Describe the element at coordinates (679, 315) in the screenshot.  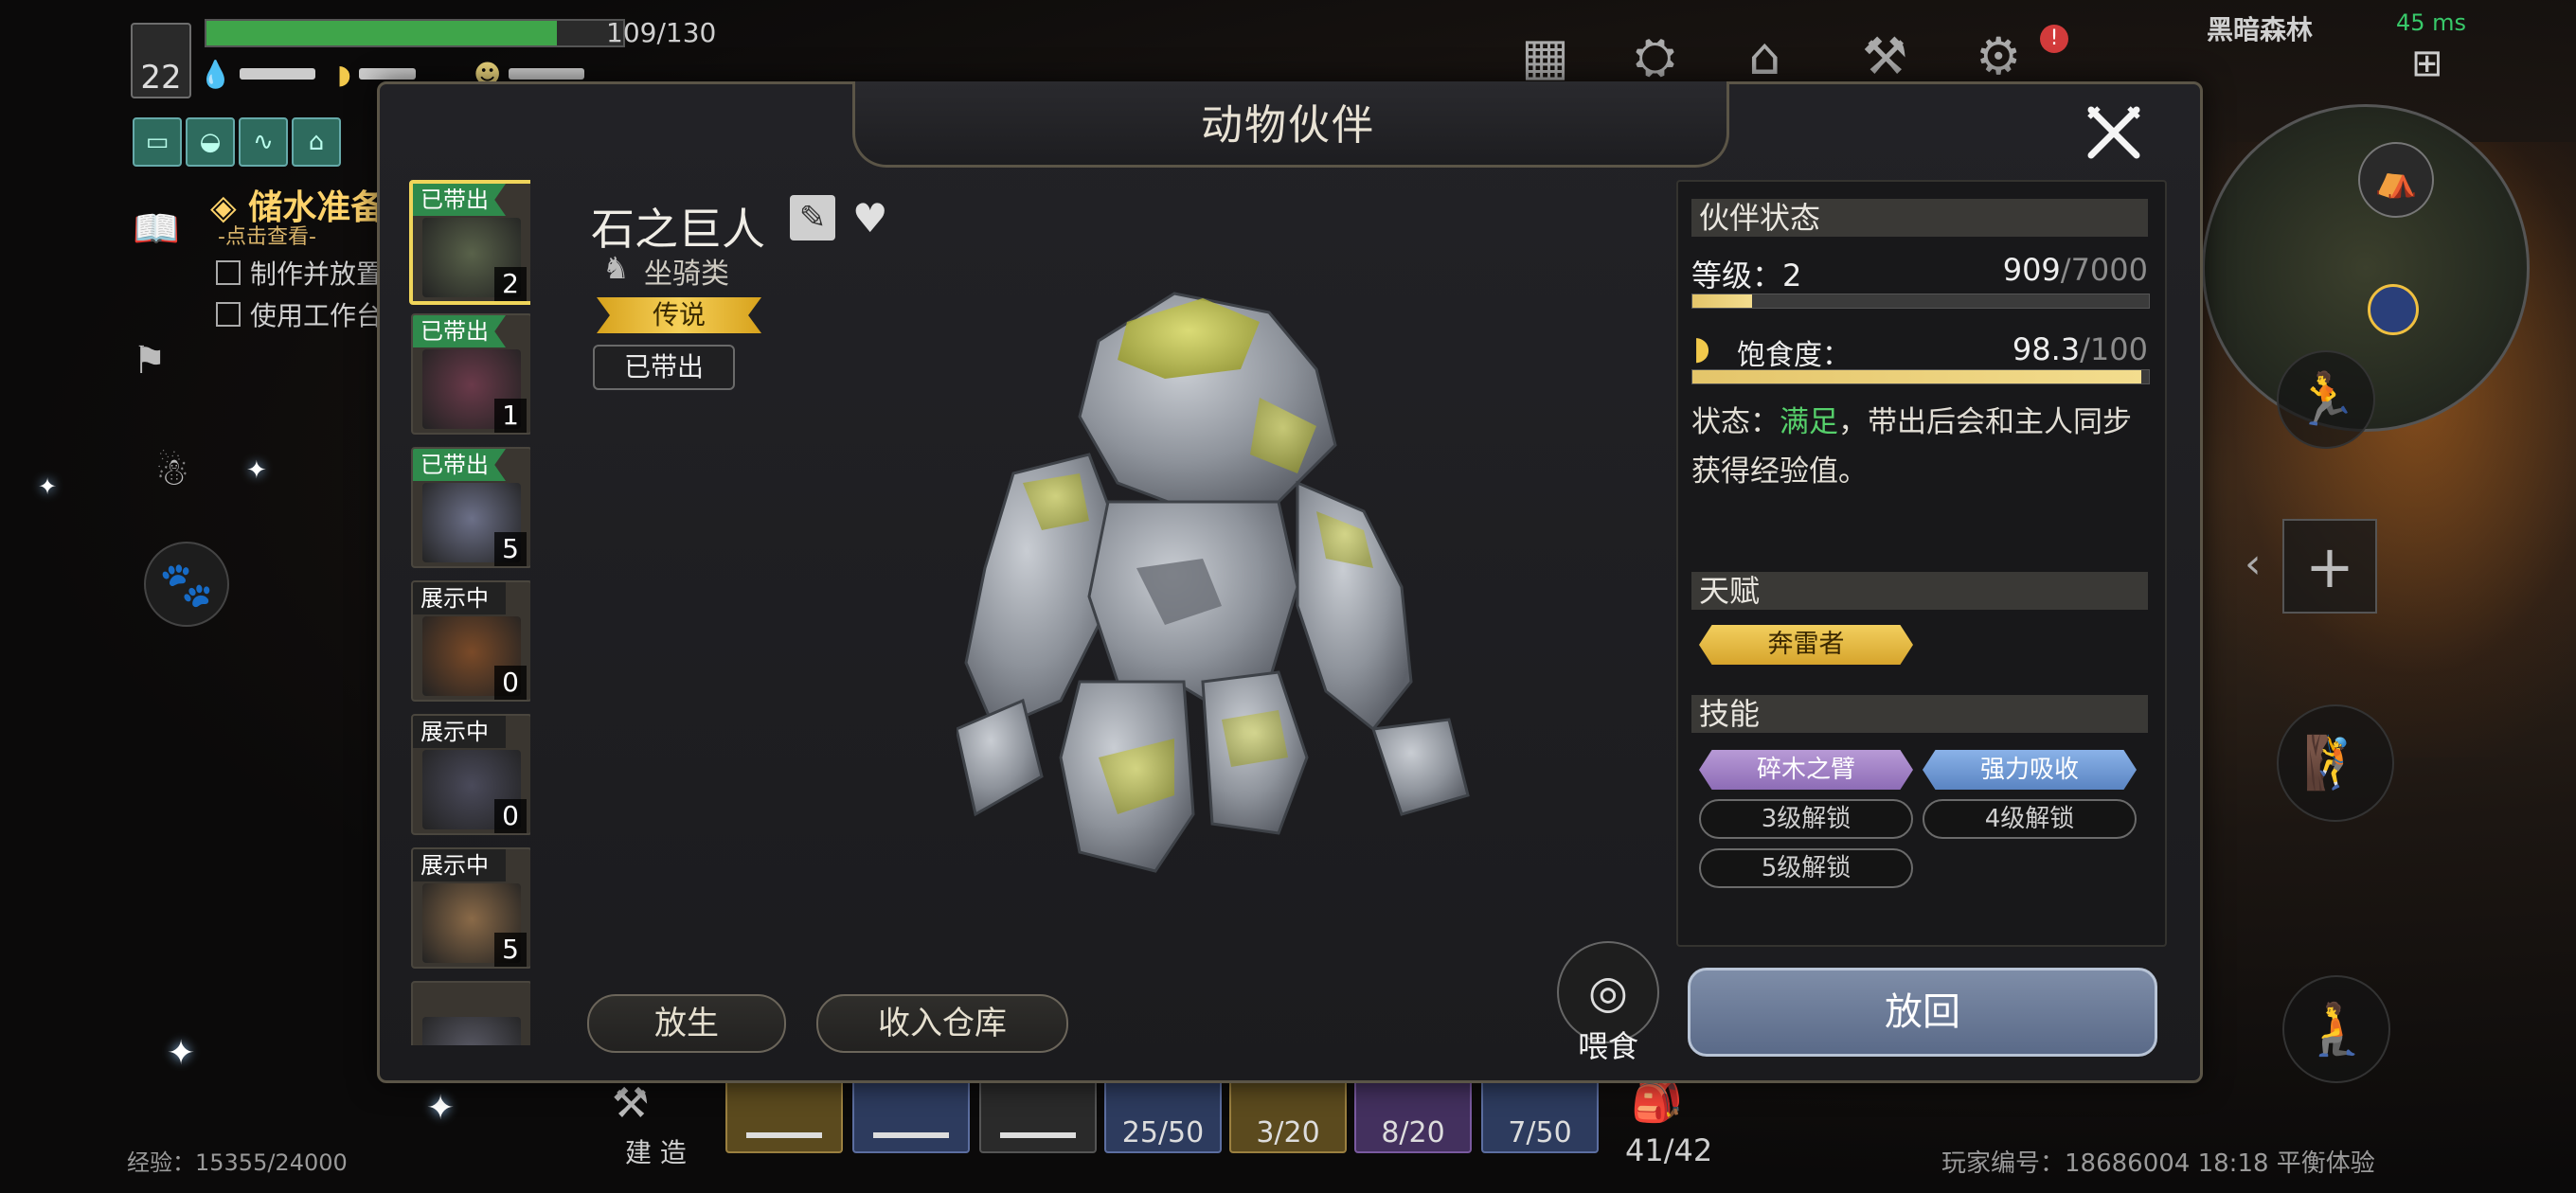
I see `rarity-badge: 传说` at that location.